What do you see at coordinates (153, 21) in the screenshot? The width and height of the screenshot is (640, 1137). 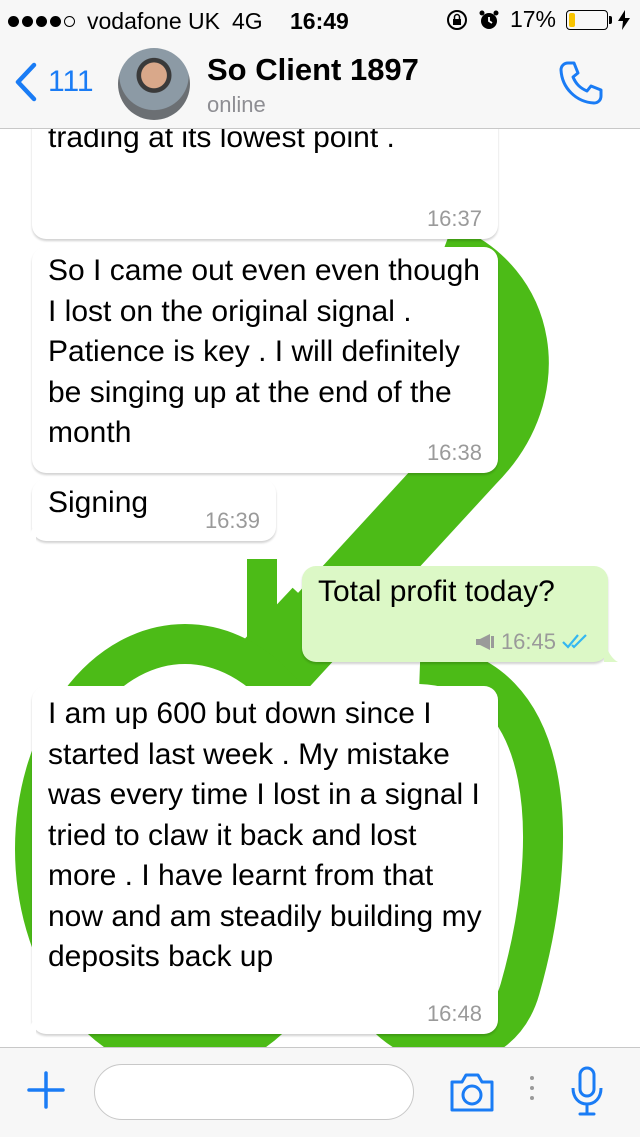 I see `carrier-label: vodafone UK` at bounding box center [153, 21].